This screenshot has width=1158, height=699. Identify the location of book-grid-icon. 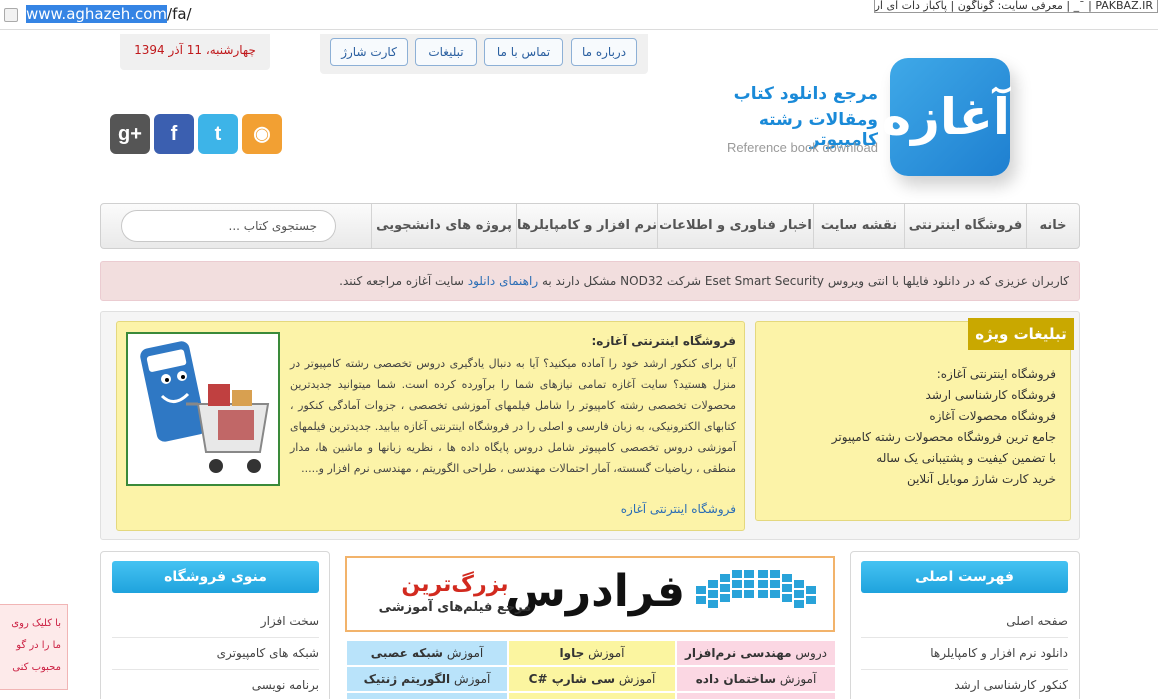
(756, 589).